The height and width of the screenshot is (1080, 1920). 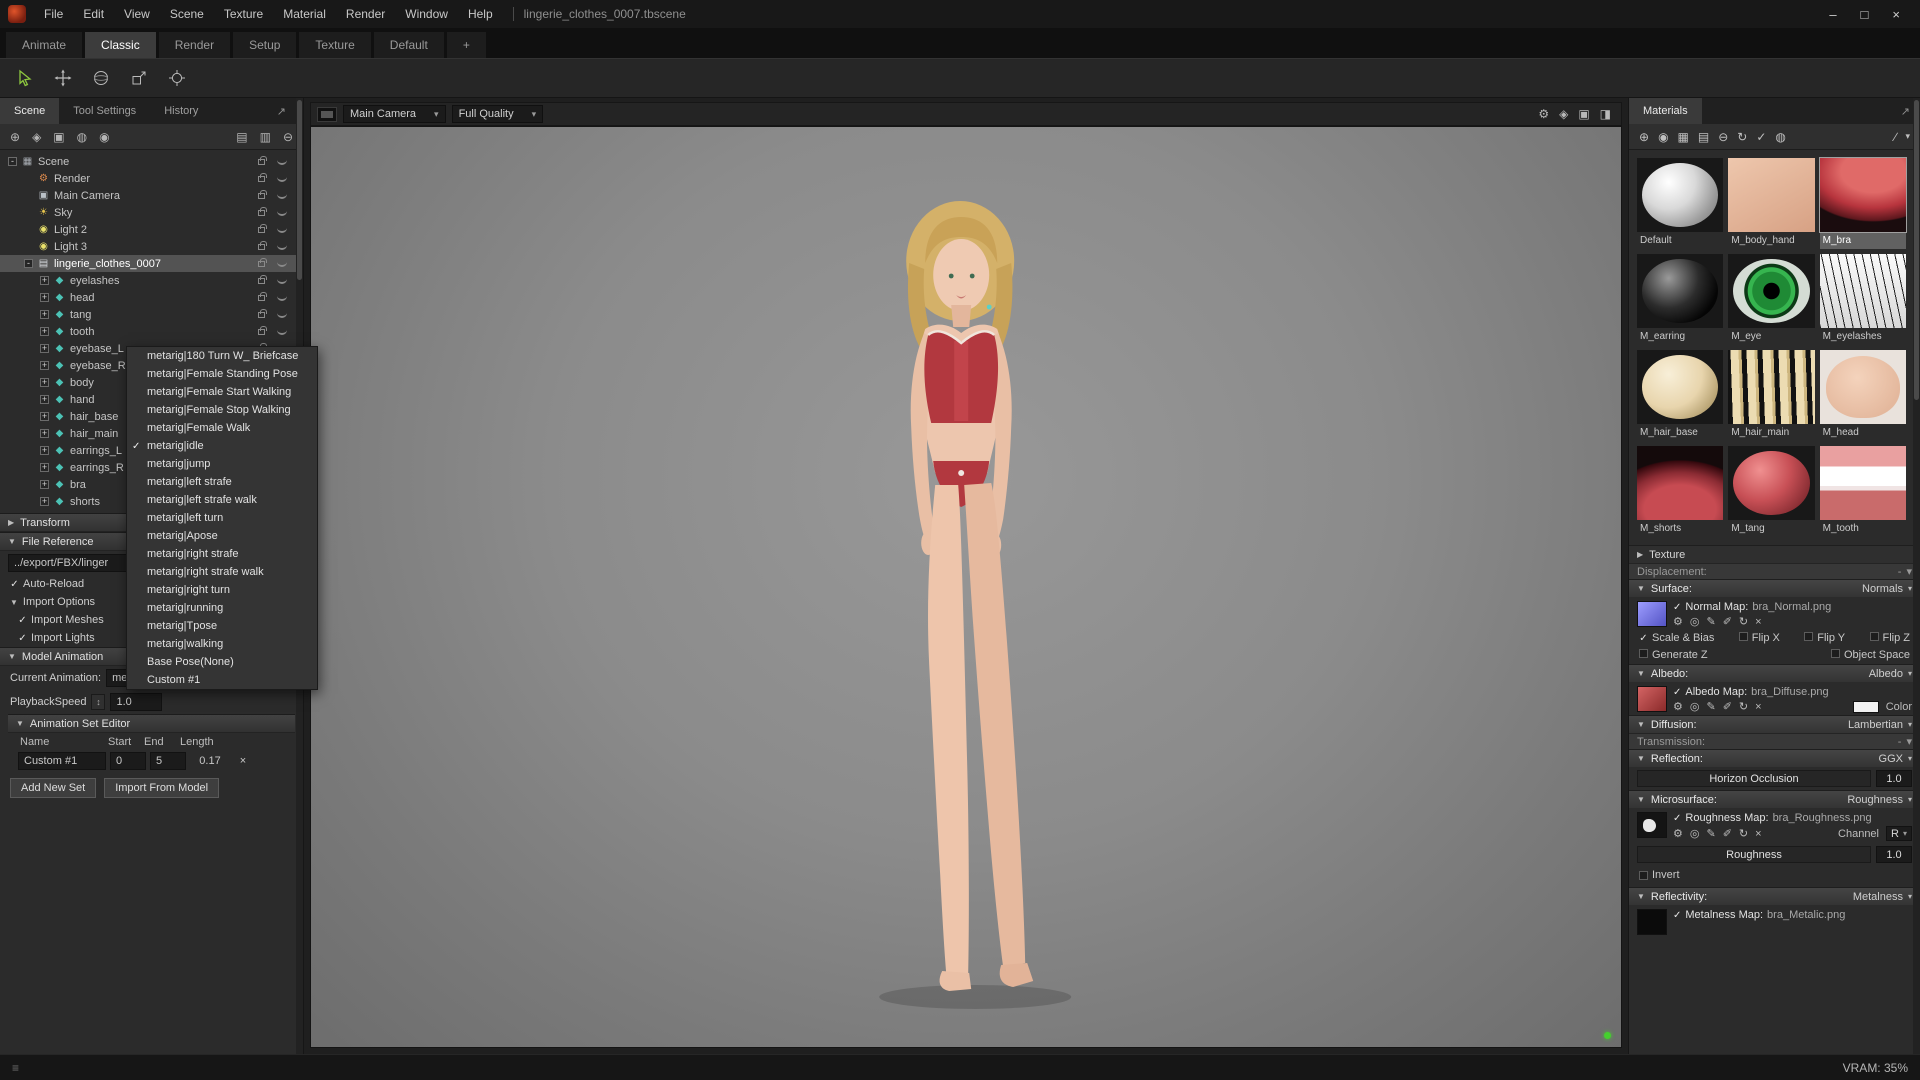 What do you see at coordinates (1652, 614) in the screenshot?
I see `normal-map-thumbnail` at bounding box center [1652, 614].